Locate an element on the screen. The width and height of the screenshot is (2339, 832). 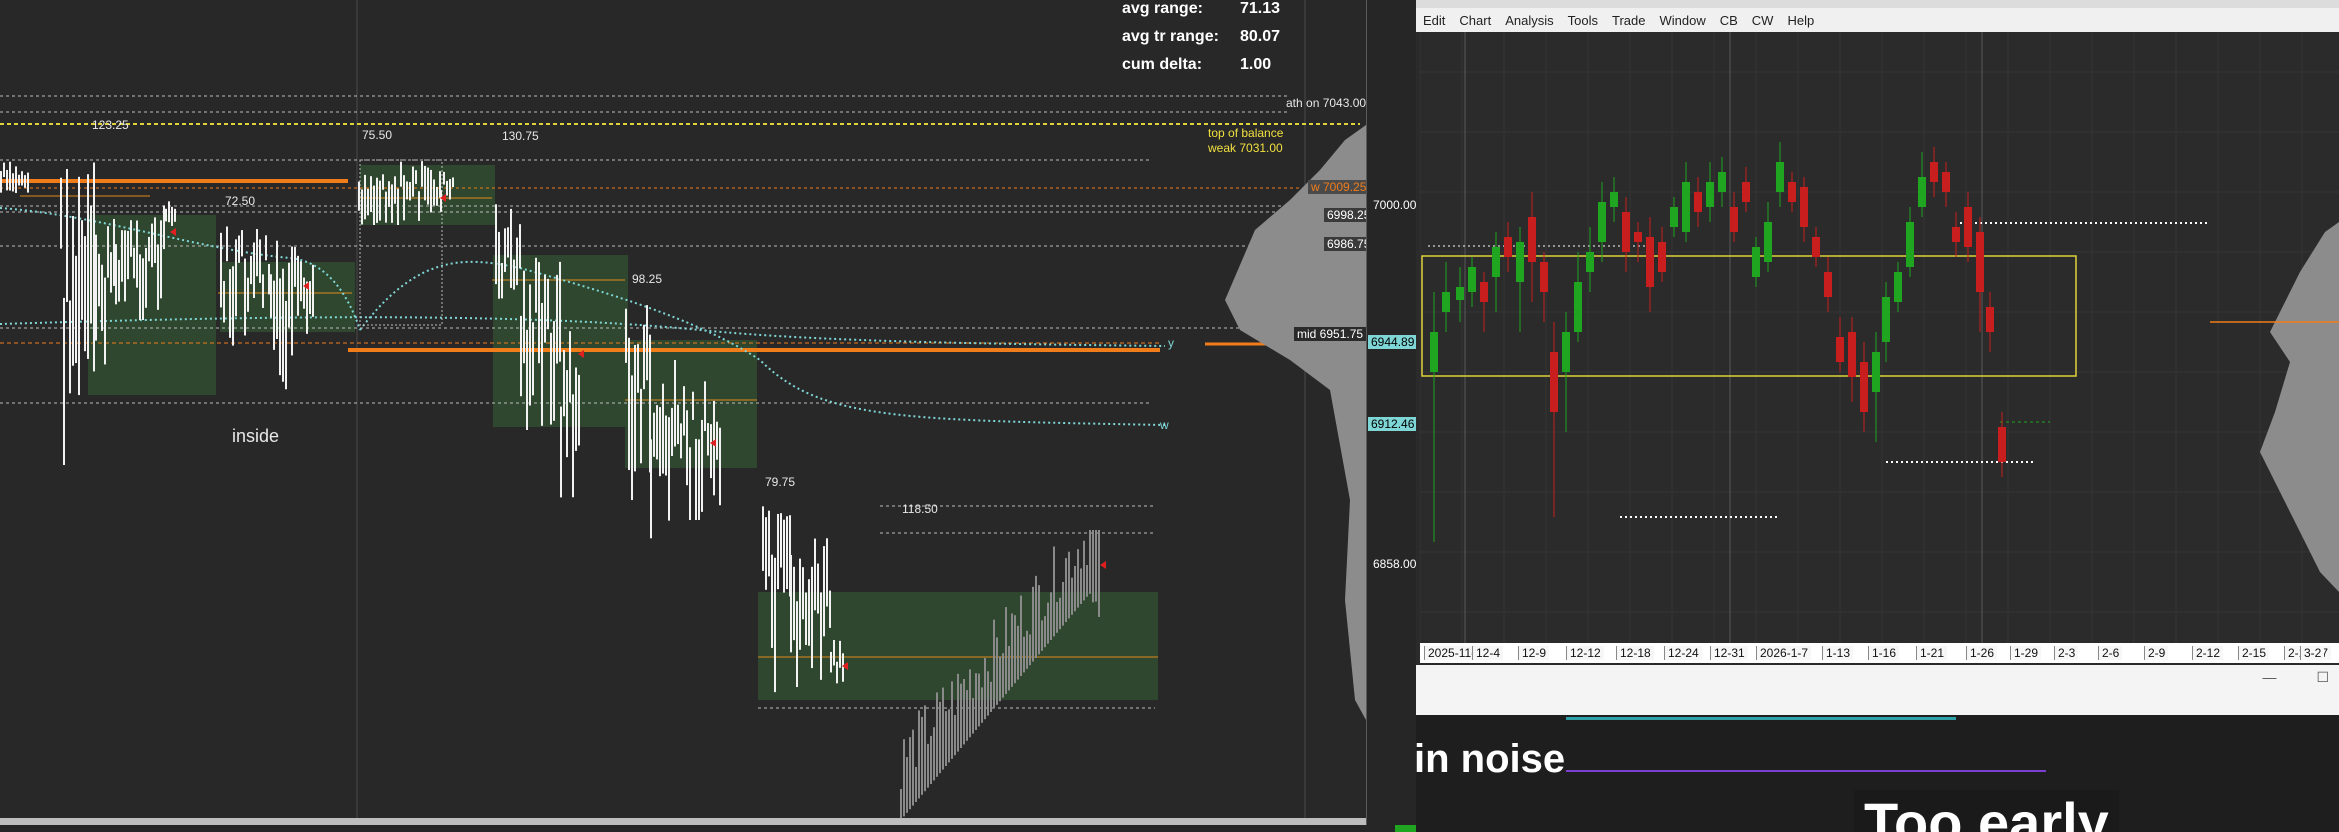
swing-label: 130.75 is located at coordinates (520, 136).